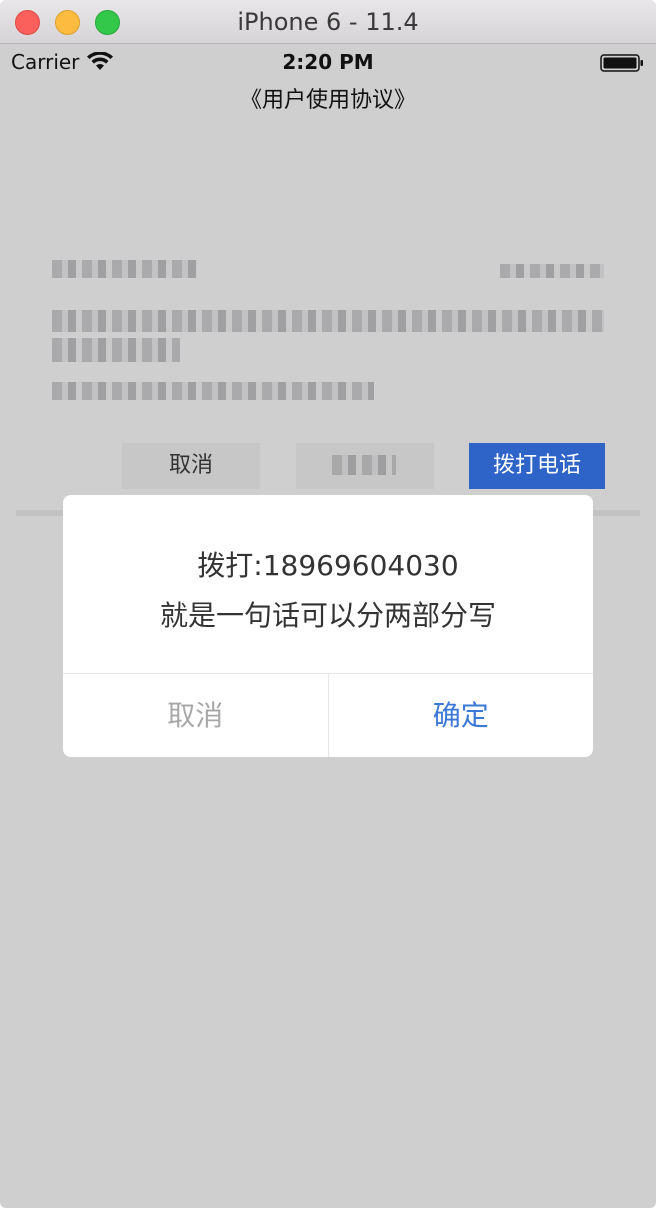  I want to click on alert-cancel-button: 取消, so click(196, 715).